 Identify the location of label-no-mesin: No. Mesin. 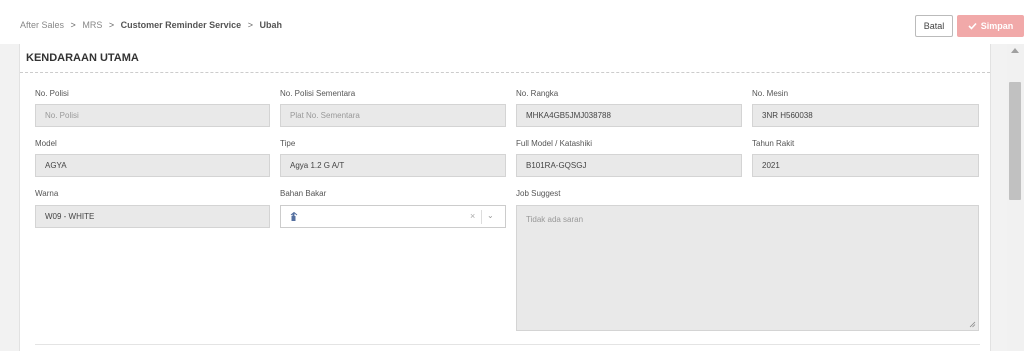
(770, 93).